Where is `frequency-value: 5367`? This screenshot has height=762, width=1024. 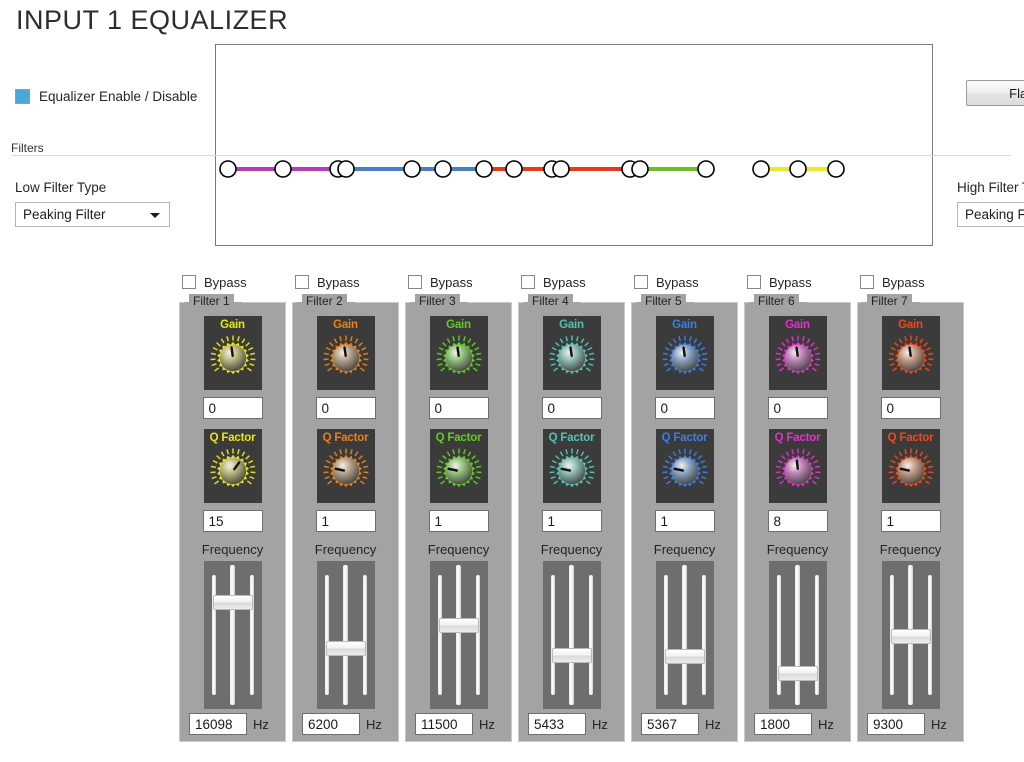
frequency-value: 5367 is located at coordinates (662, 724).